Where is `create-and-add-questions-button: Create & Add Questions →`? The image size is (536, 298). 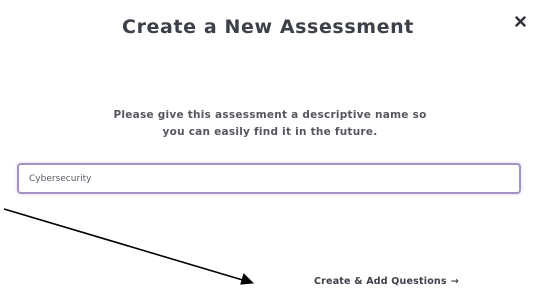 create-and-add-questions-button: Create & Add Questions → is located at coordinates (386, 281).